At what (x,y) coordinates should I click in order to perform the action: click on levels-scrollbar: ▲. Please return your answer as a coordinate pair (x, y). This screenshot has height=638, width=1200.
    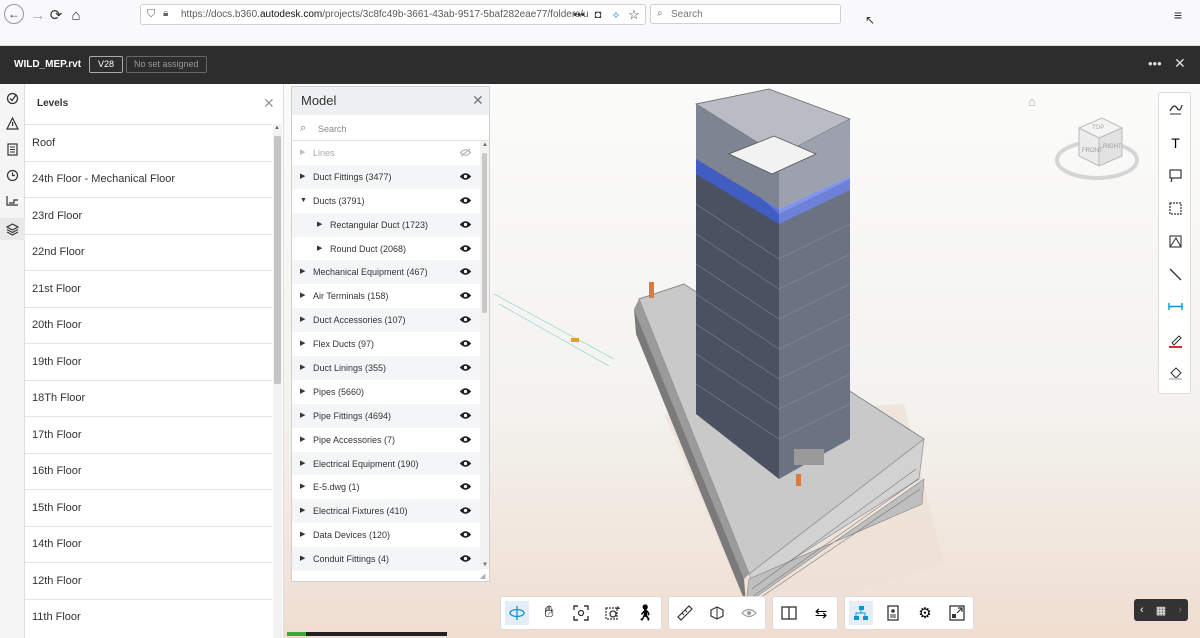
    Looking at the image, I should click on (277, 381).